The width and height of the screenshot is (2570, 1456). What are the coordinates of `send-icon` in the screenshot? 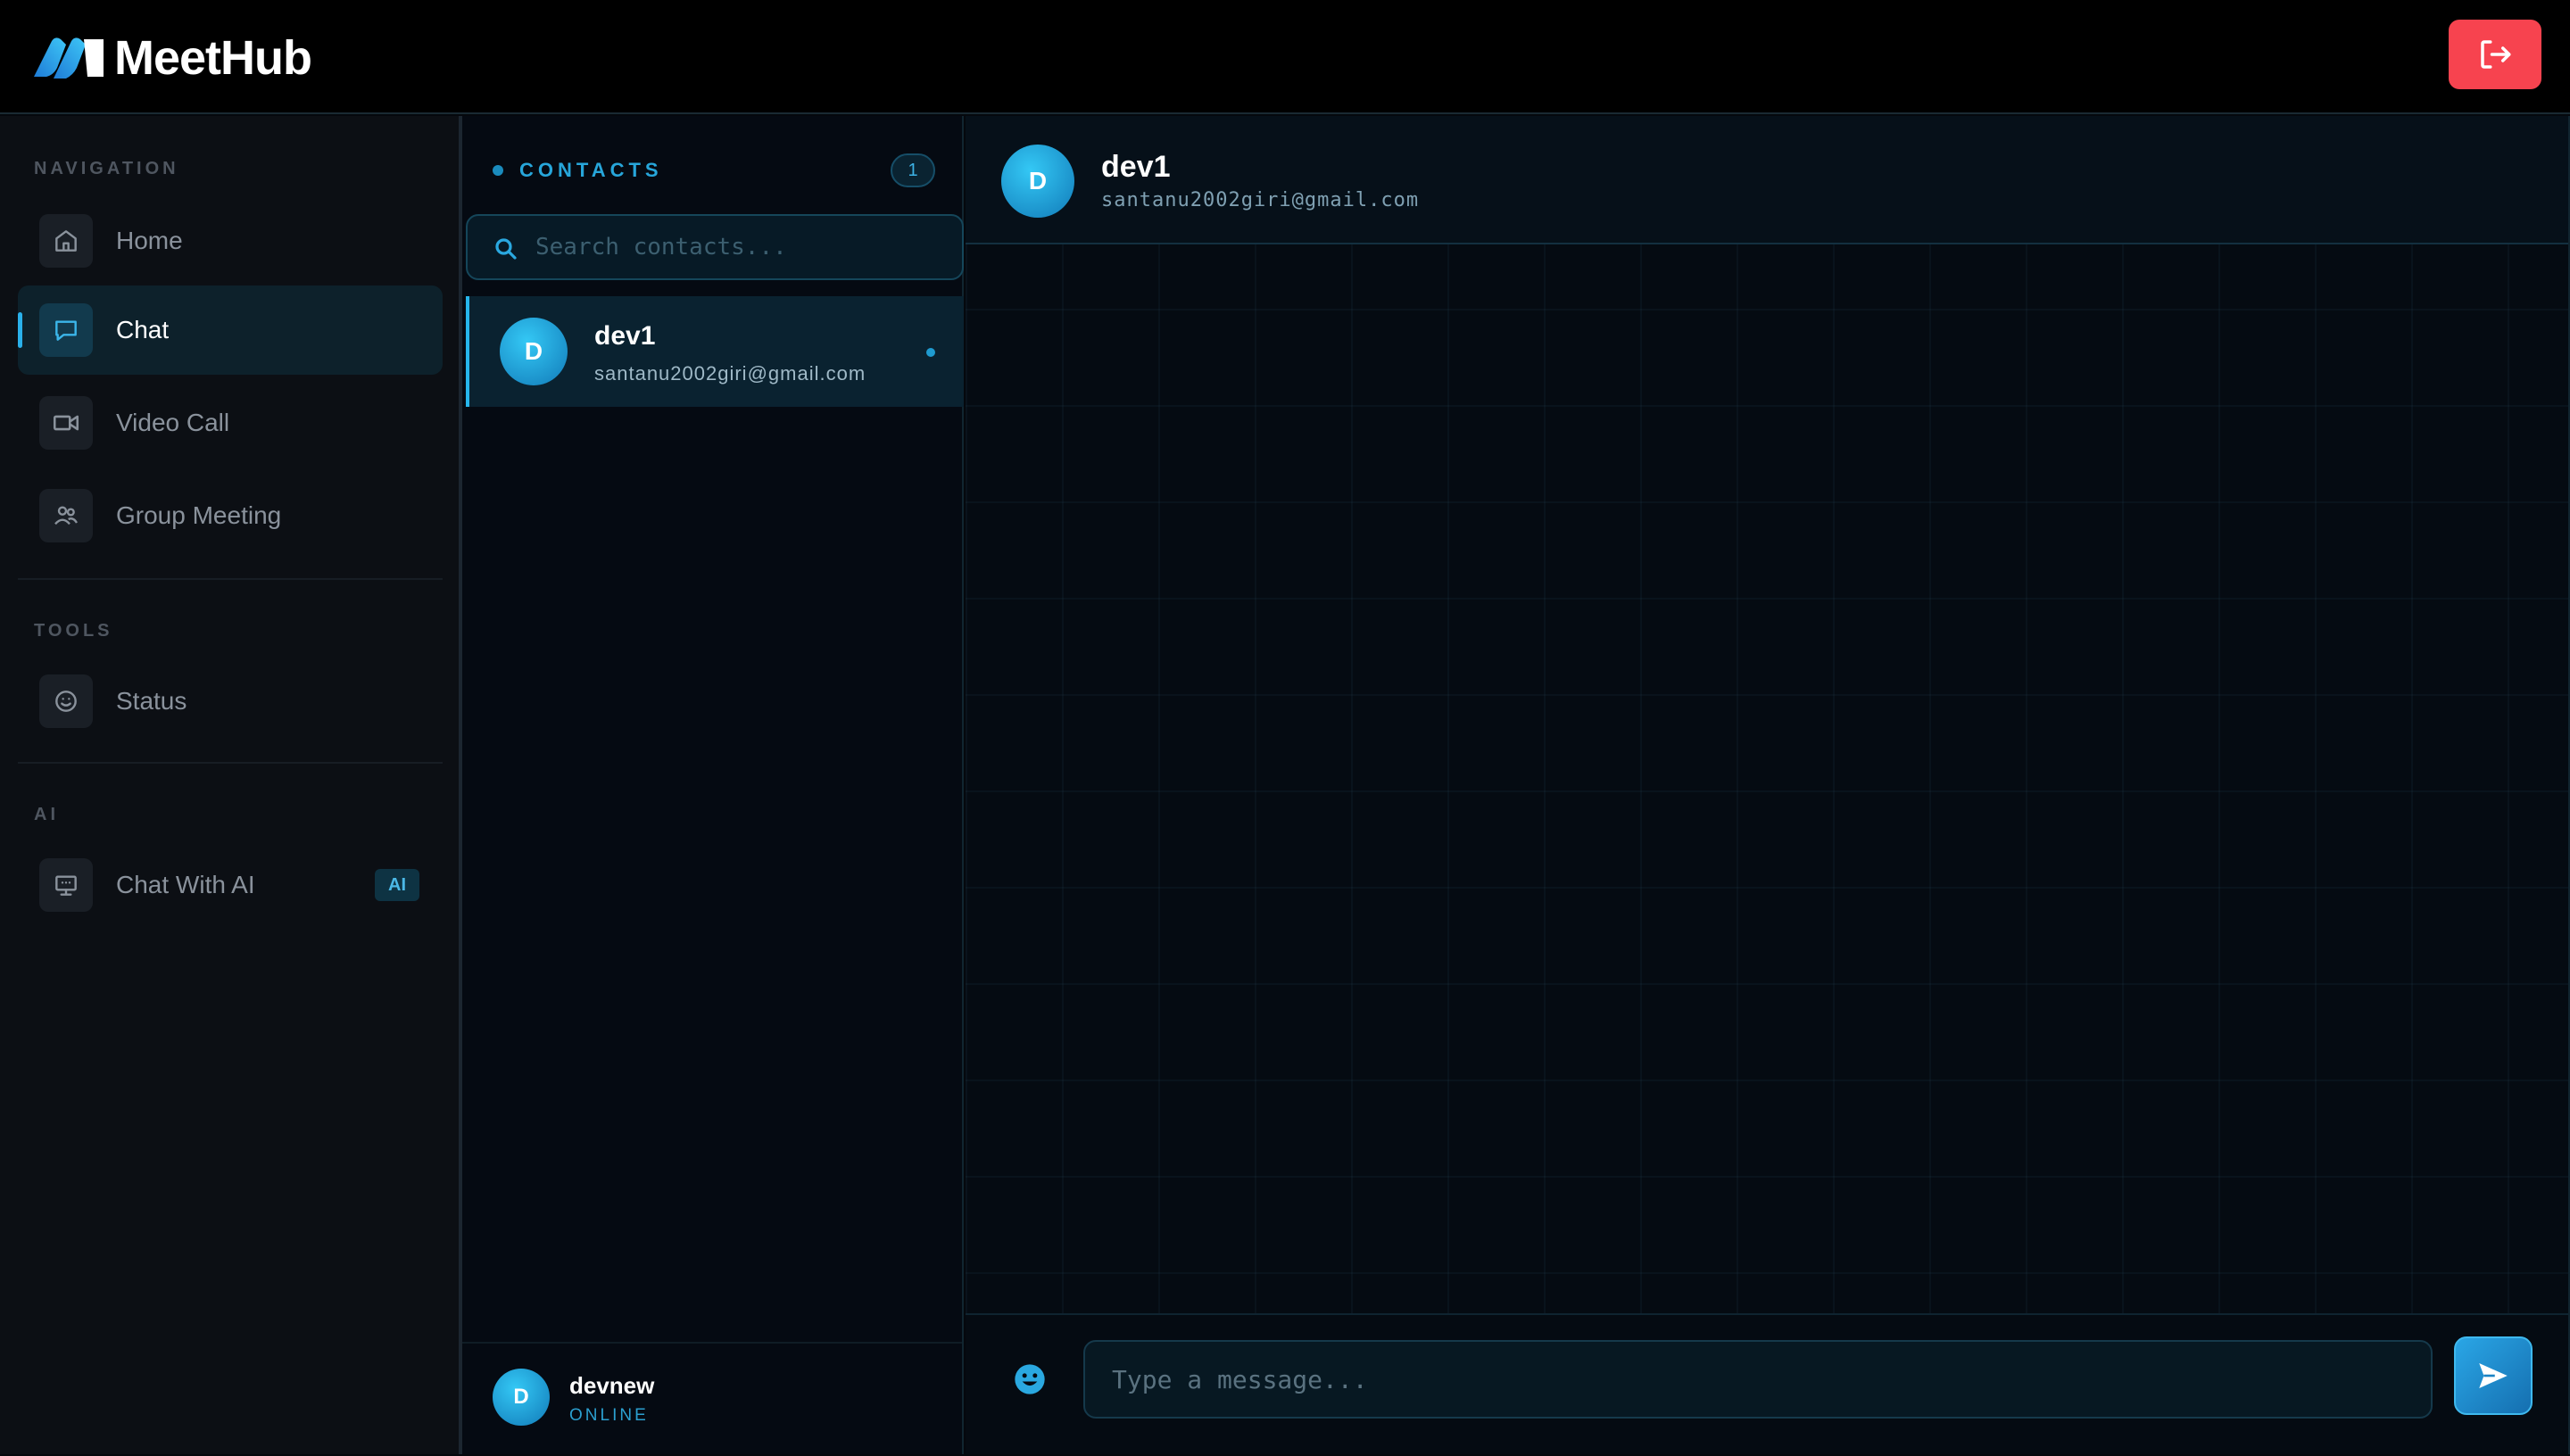 It's located at (2494, 1375).